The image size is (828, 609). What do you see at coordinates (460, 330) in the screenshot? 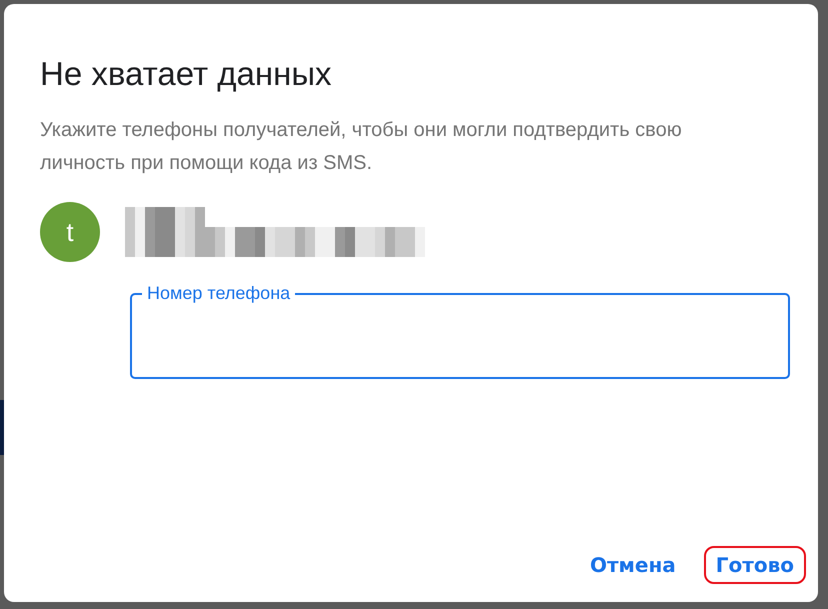
I see `phone-input-field: Номер телефона` at bounding box center [460, 330].